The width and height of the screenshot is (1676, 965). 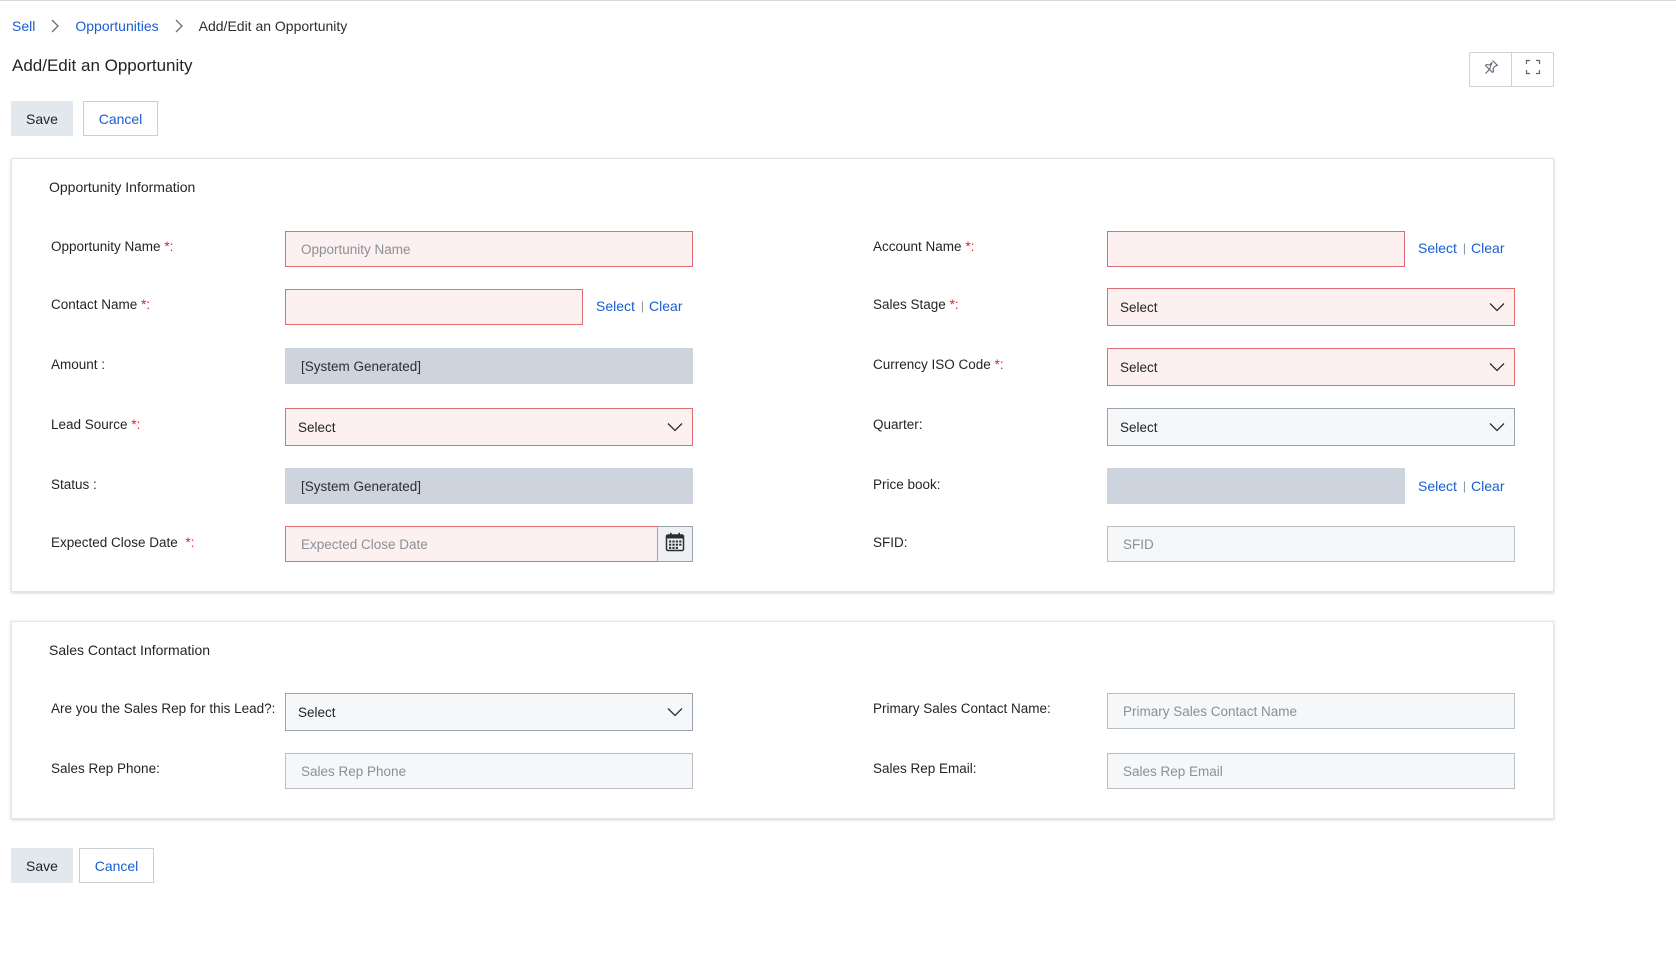 I want to click on account-name-label: Account Name *:, so click(x=924, y=246).